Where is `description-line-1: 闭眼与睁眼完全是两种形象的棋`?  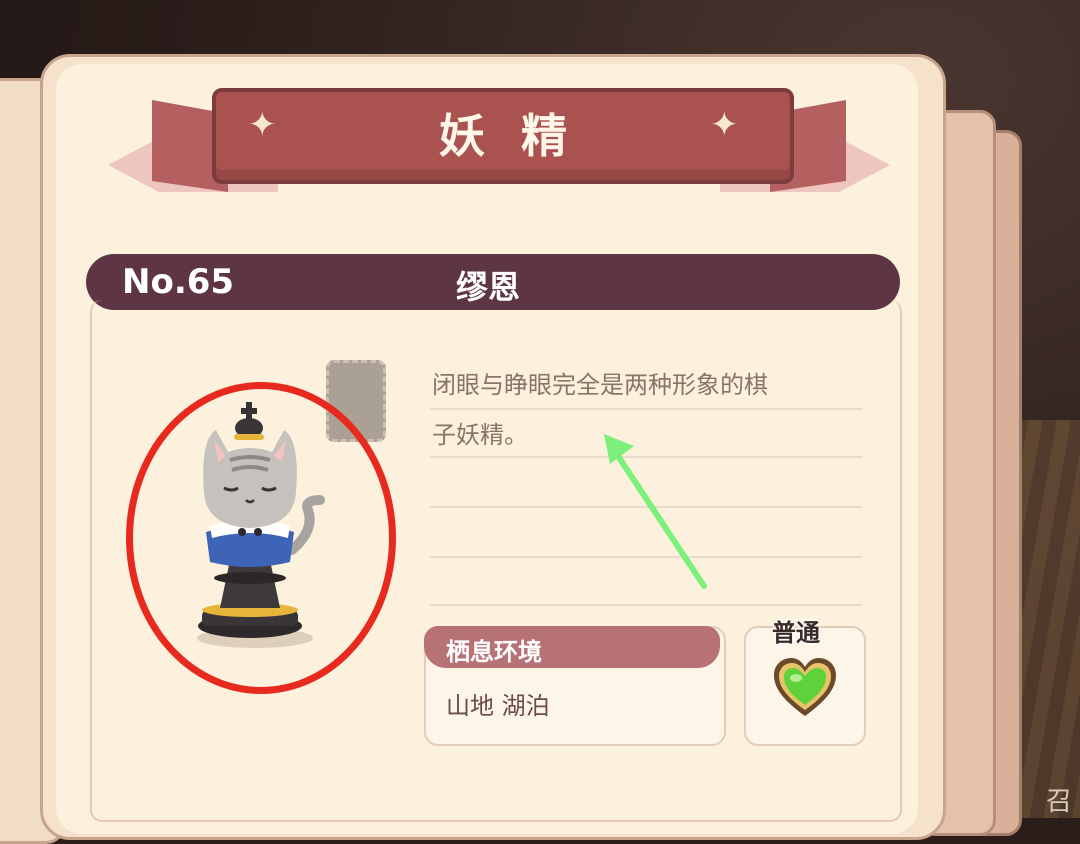
description-line-1: 闭眼与睁眼完全是两种形象的棋 is located at coordinates (600, 385).